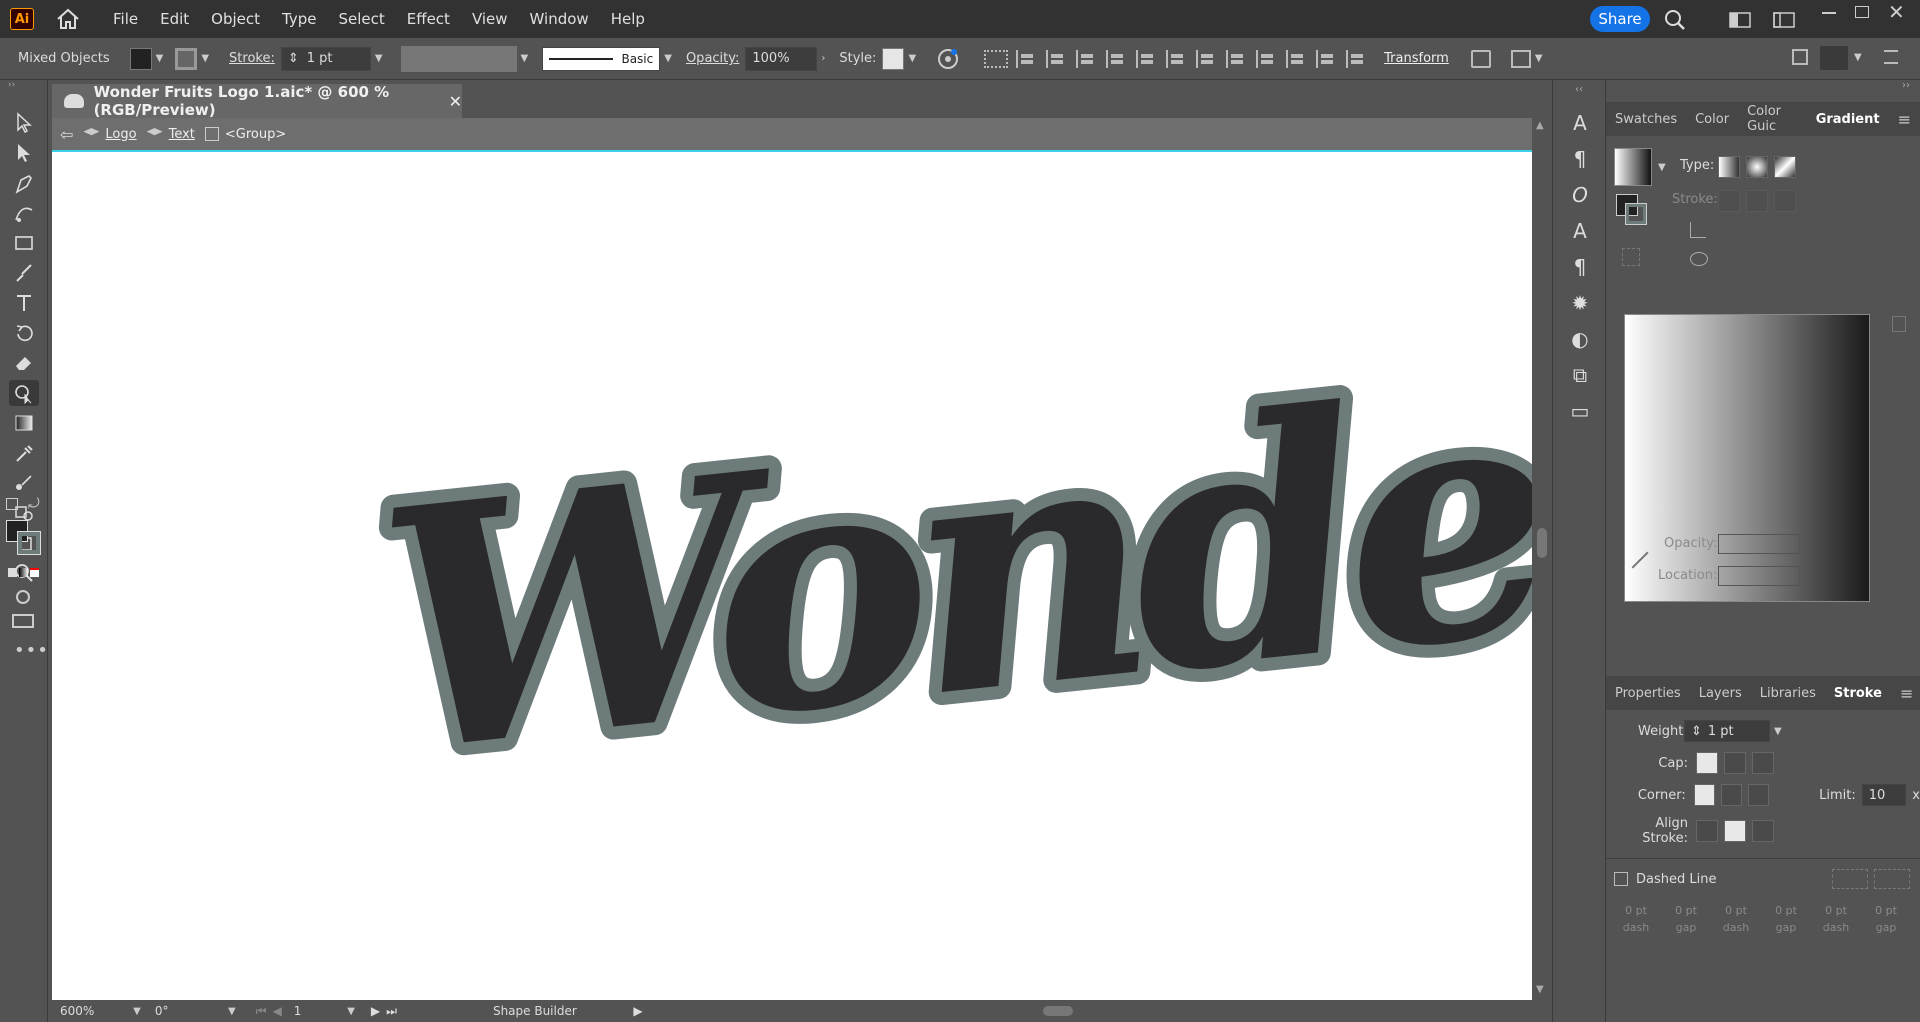 The image size is (1920, 1022). Describe the element at coordinates (24, 243) in the screenshot. I see `rectangle-tool-icon` at that location.